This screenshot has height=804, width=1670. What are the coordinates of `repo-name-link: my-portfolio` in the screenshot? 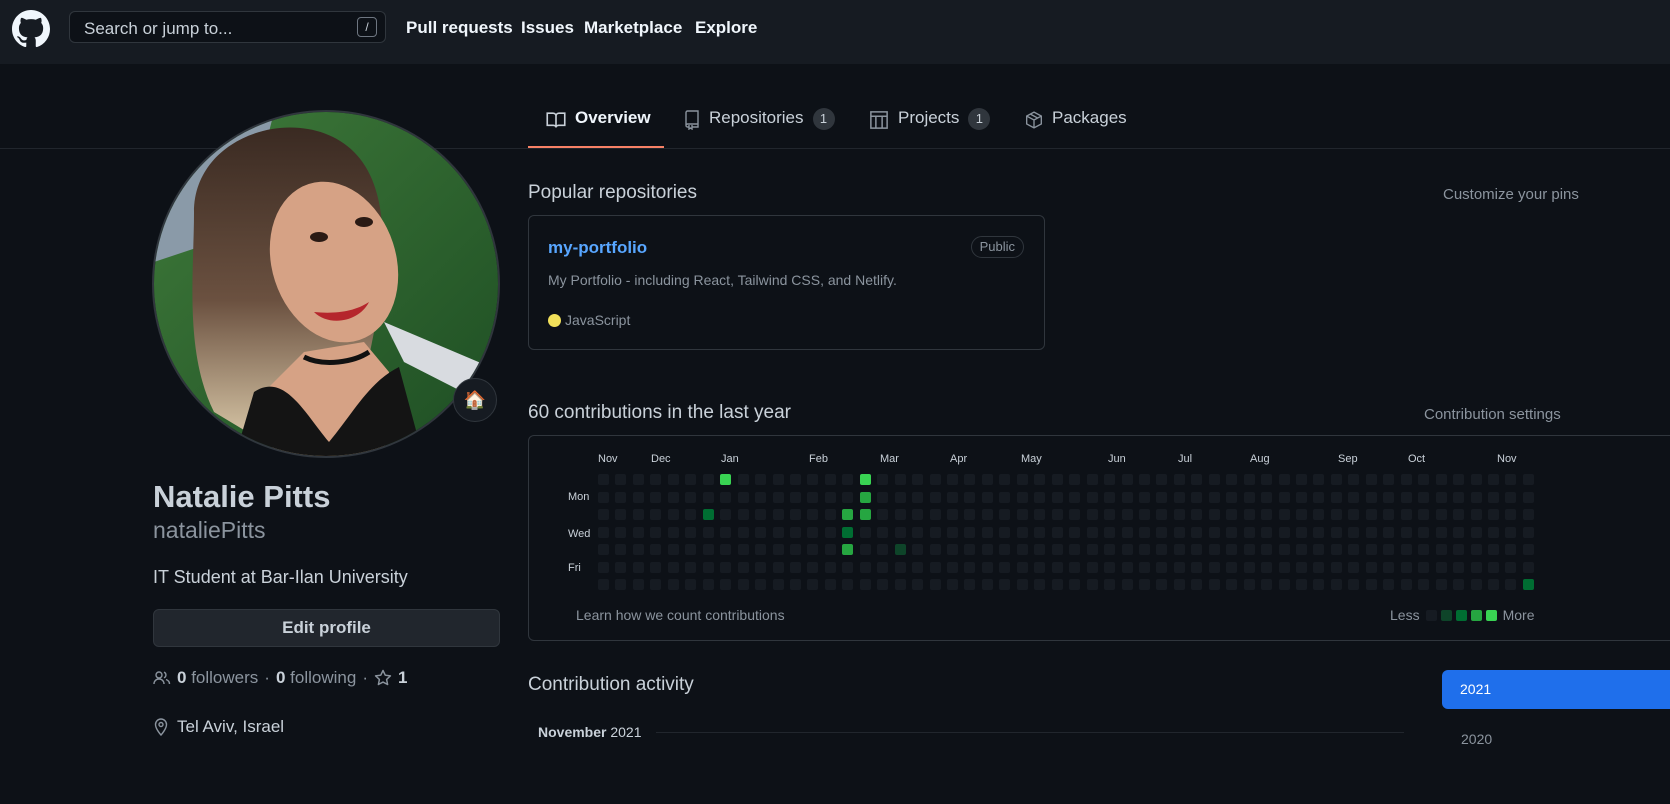 It's located at (597, 248).